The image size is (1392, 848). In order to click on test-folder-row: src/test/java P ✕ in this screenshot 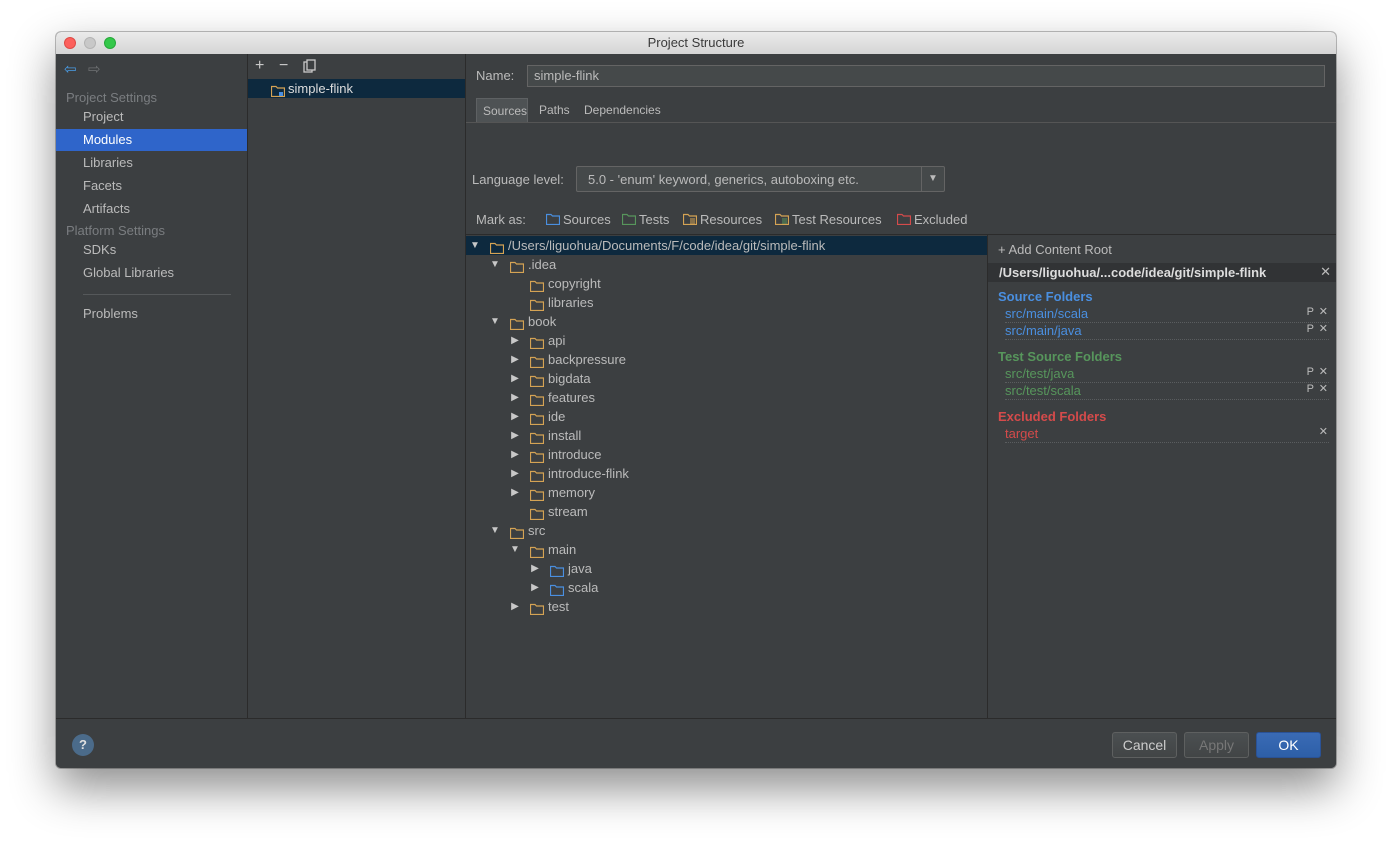, I will do `click(1167, 374)`.